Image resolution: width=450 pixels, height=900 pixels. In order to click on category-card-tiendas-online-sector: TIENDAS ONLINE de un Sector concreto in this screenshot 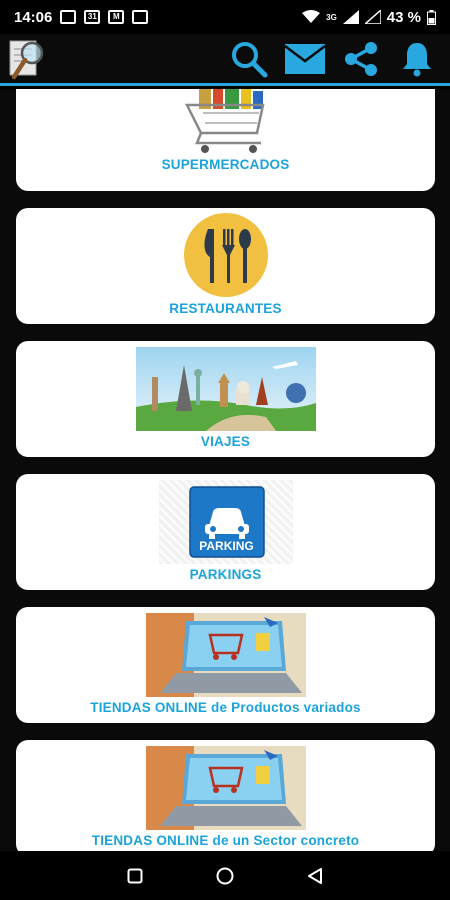, I will do `click(225, 795)`.